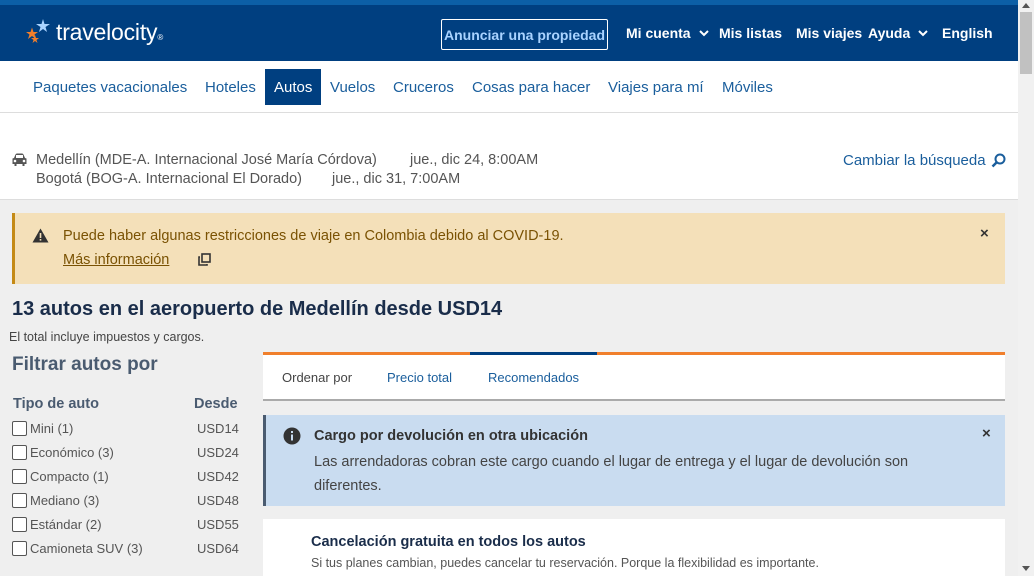 This screenshot has height=576, width=1034. Describe the element at coordinates (747, 87) in the screenshot. I see `nav-mobile: Móviles` at that location.